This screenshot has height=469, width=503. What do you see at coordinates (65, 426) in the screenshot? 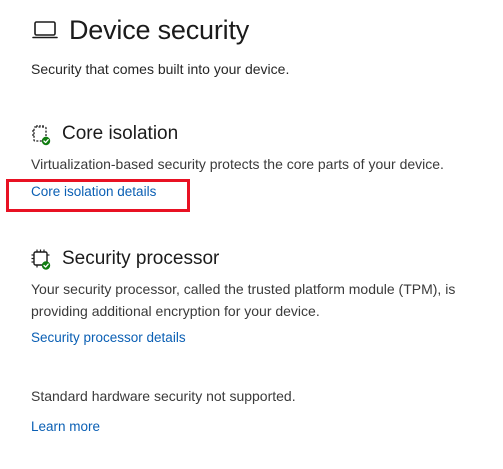
I see `learn-more-link: Learn more` at bounding box center [65, 426].